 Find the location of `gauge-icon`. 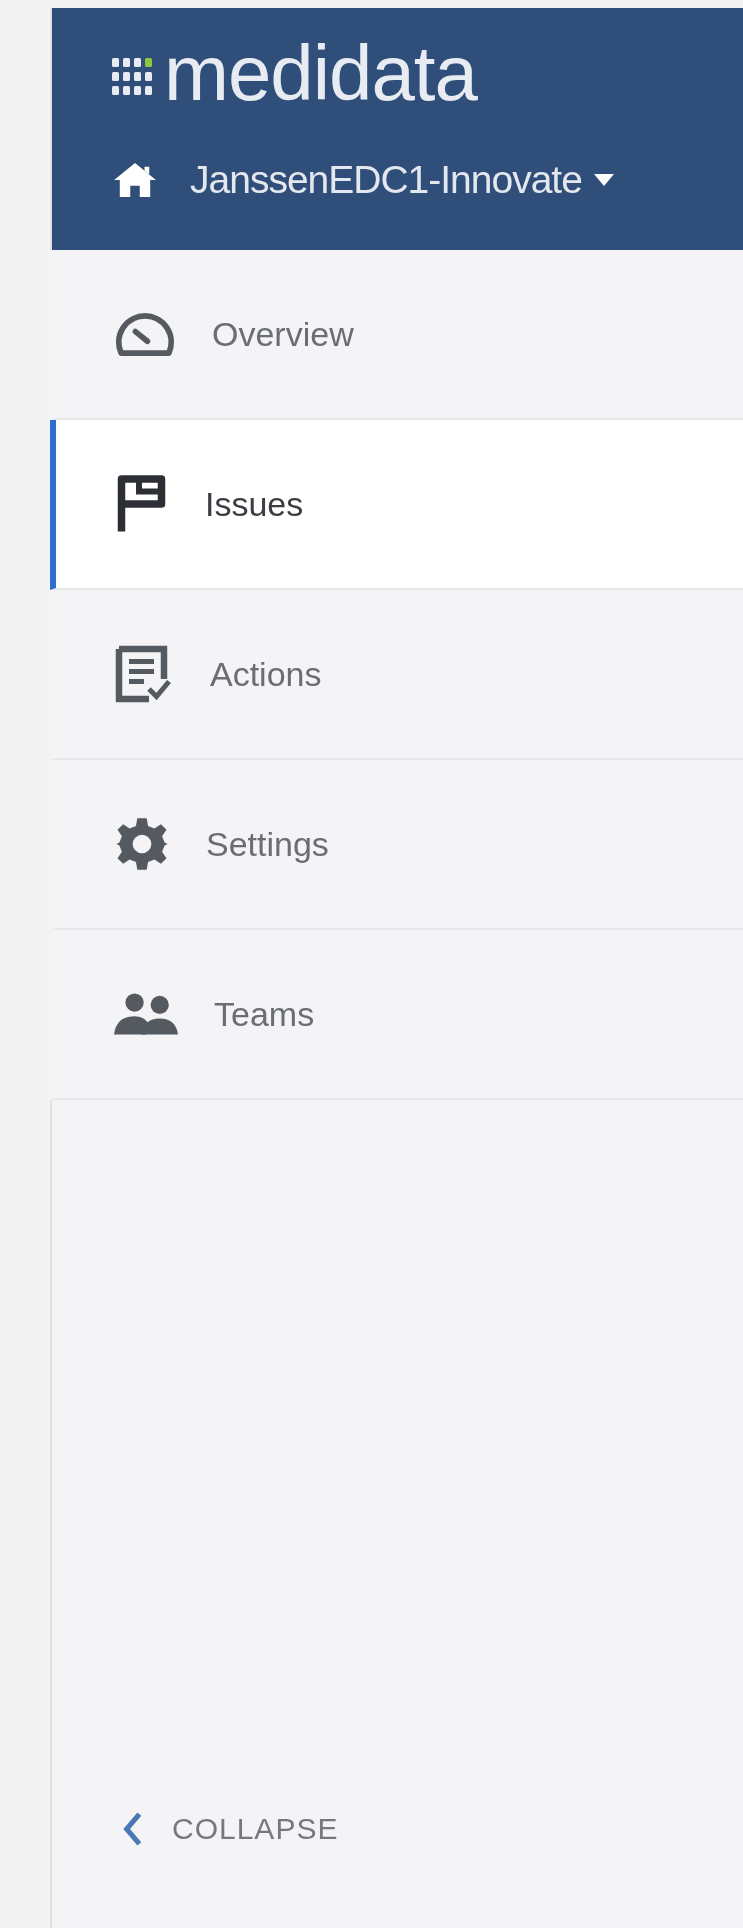

gauge-icon is located at coordinates (145, 334).